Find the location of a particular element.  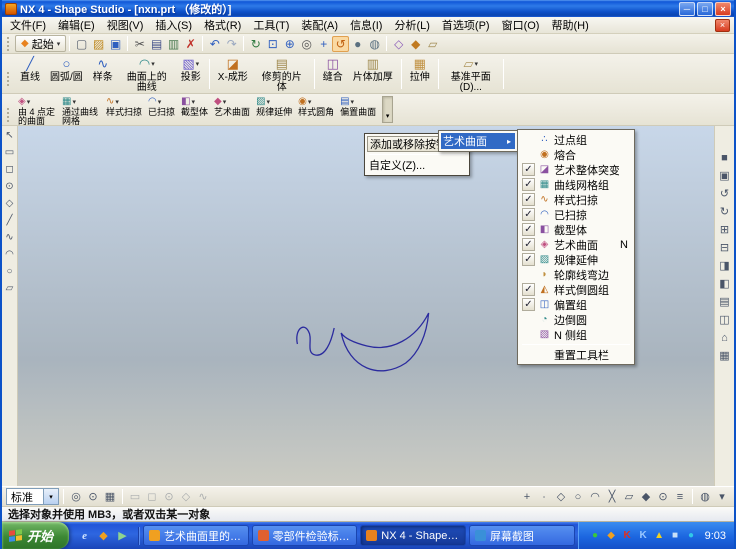

rotate-view-icon: ↺ is located at coordinates (725, 193).